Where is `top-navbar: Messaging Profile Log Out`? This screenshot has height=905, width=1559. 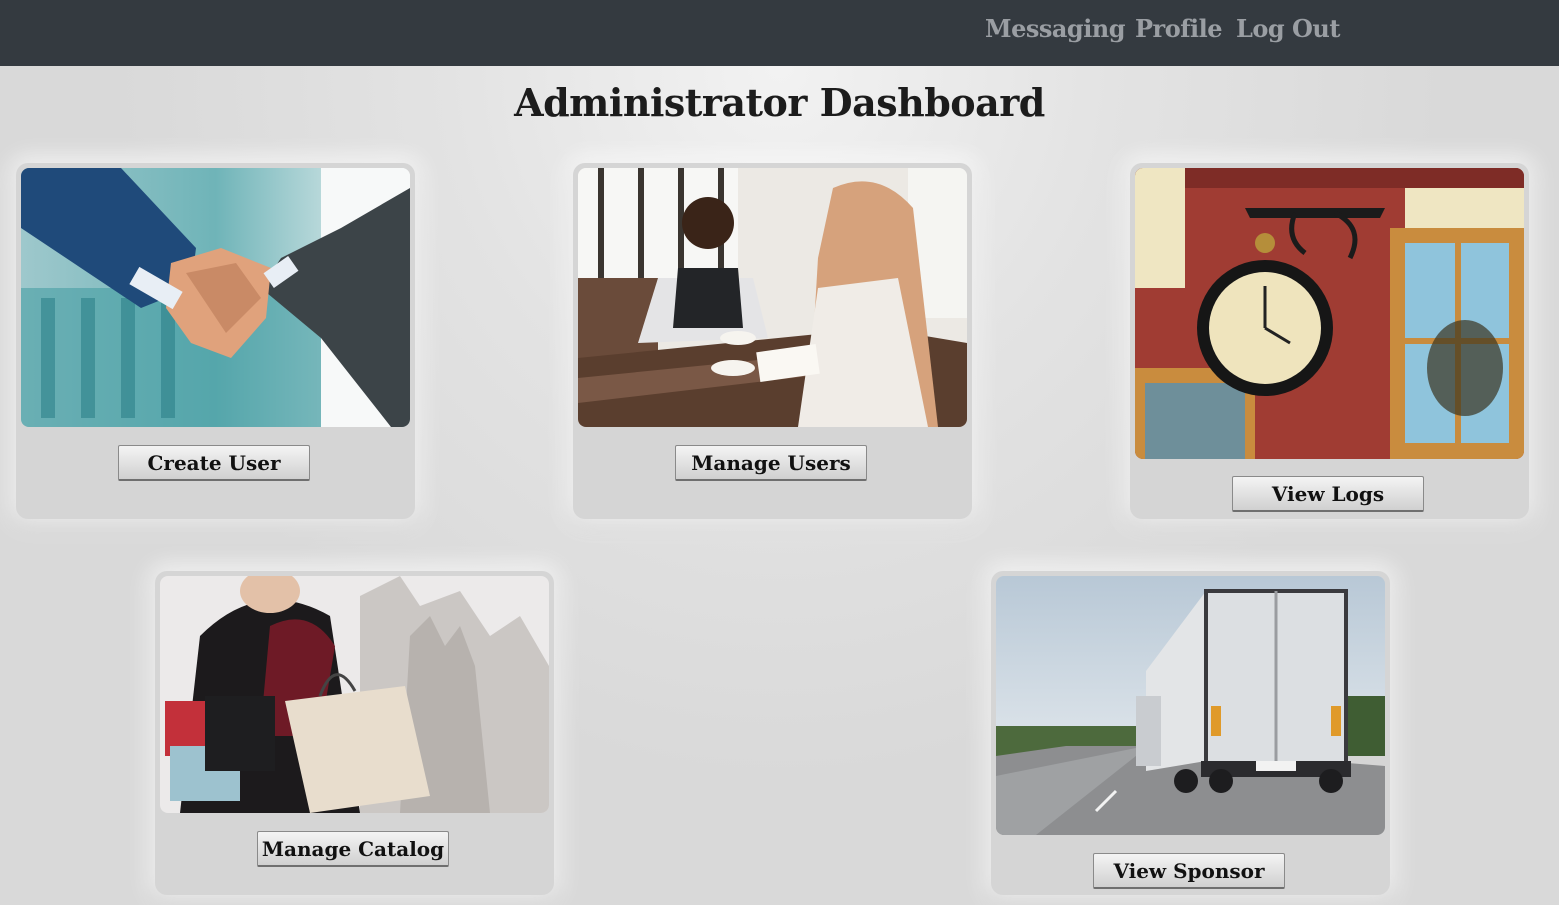 top-navbar: Messaging Profile Log Out is located at coordinates (779, 33).